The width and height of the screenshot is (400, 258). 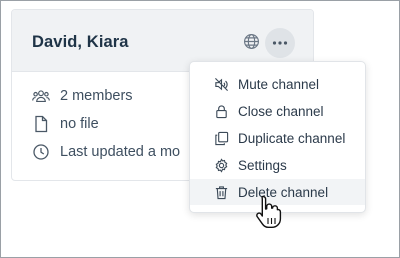 I want to click on updated-row: Last updated a mo, so click(x=106, y=152).